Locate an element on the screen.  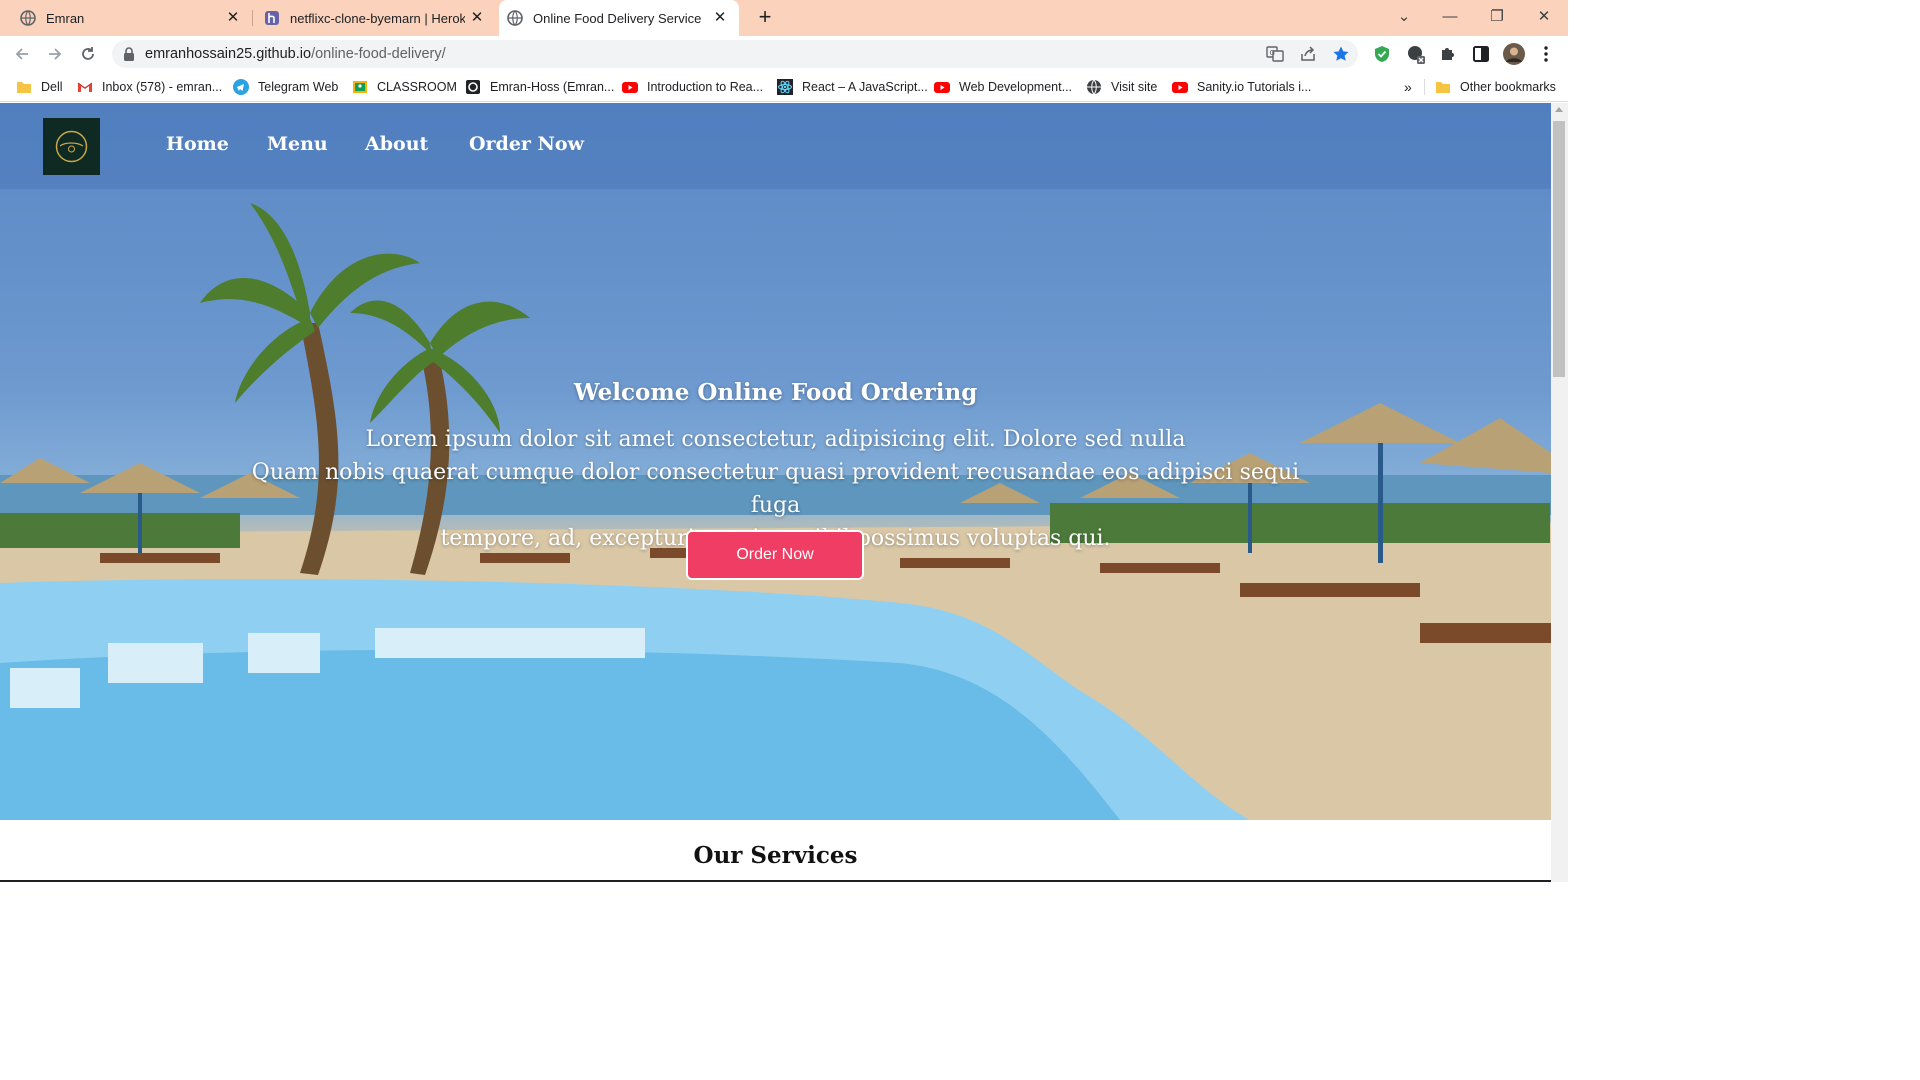
share-icon is located at coordinates (1308, 54).